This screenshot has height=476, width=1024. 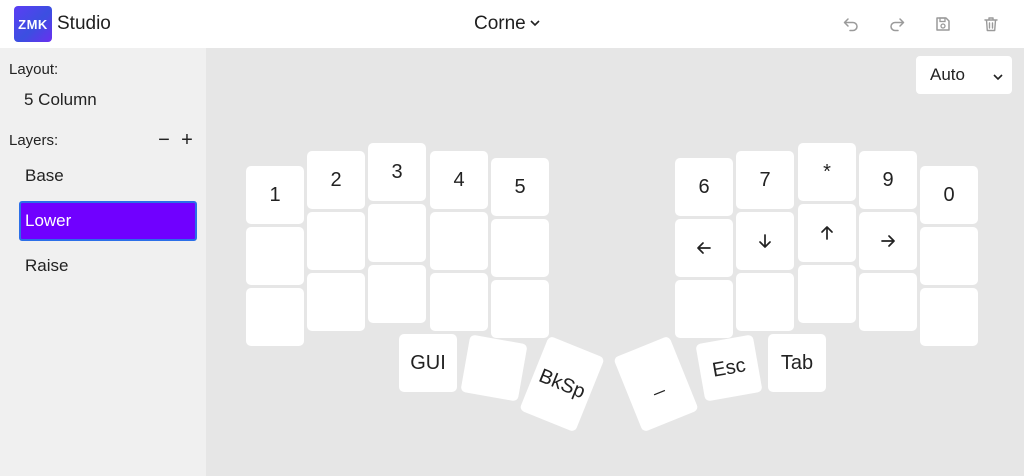 What do you see at coordinates (187, 140) in the screenshot?
I see `add-layer-button: +` at bounding box center [187, 140].